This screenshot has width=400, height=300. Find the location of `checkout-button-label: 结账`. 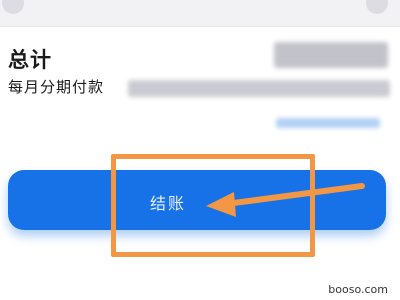

checkout-button-label: 结账 is located at coordinates (168, 203).